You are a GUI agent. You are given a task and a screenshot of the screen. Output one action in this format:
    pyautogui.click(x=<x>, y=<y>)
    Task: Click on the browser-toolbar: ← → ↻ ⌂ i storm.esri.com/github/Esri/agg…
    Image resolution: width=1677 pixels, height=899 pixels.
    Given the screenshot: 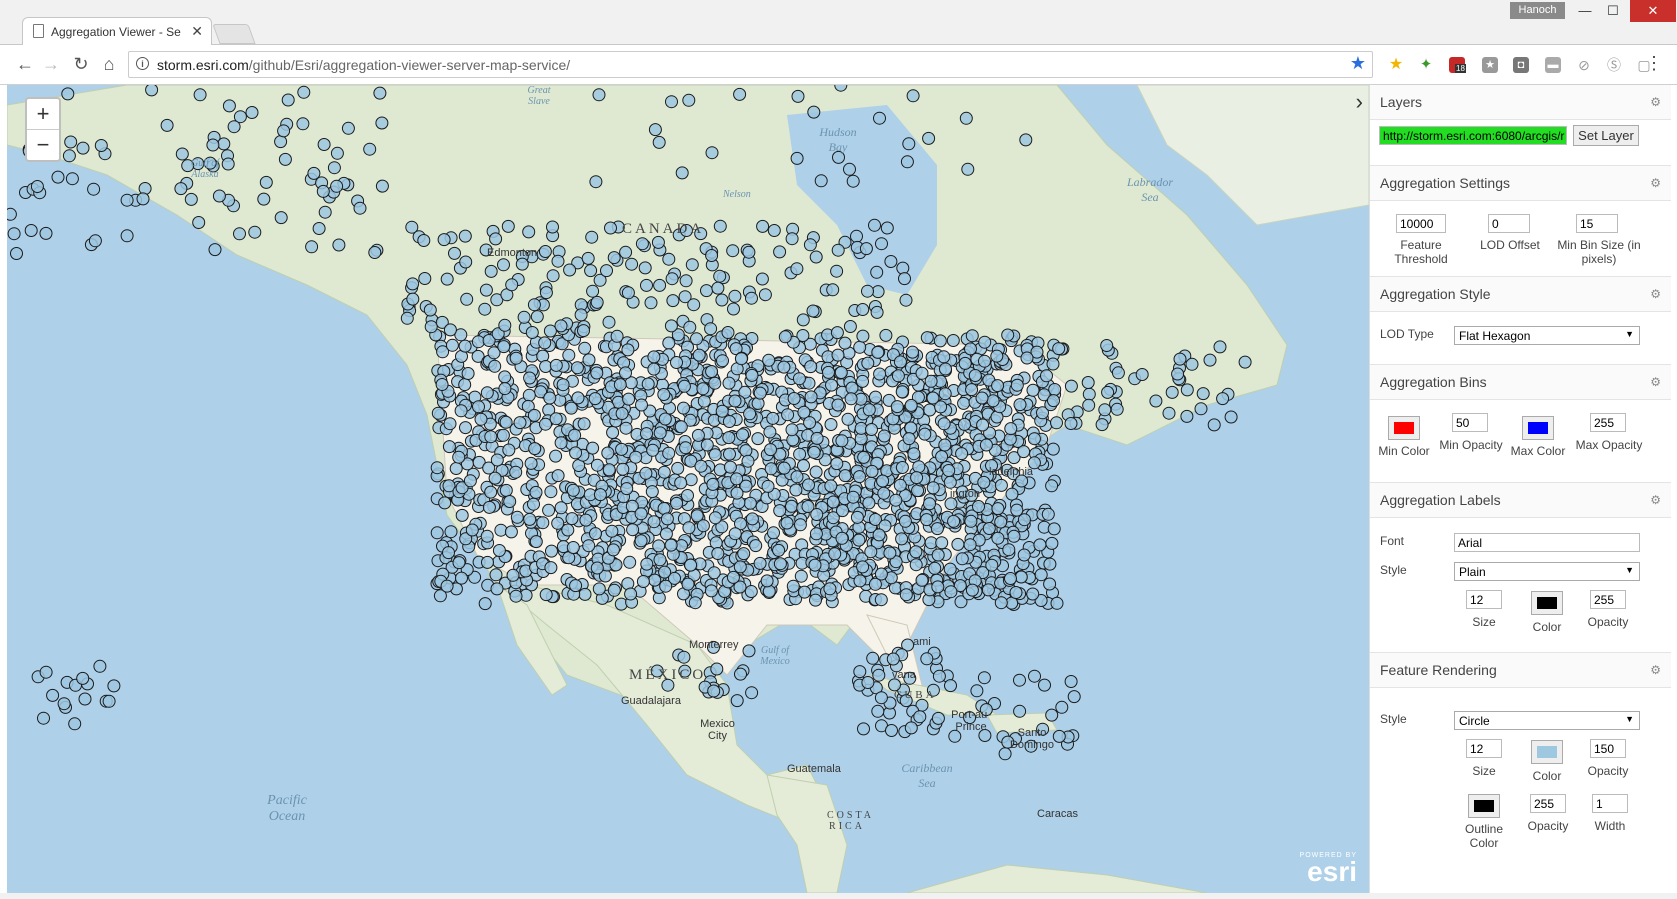 What is the action you would take?
    pyautogui.click(x=838, y=65)
    